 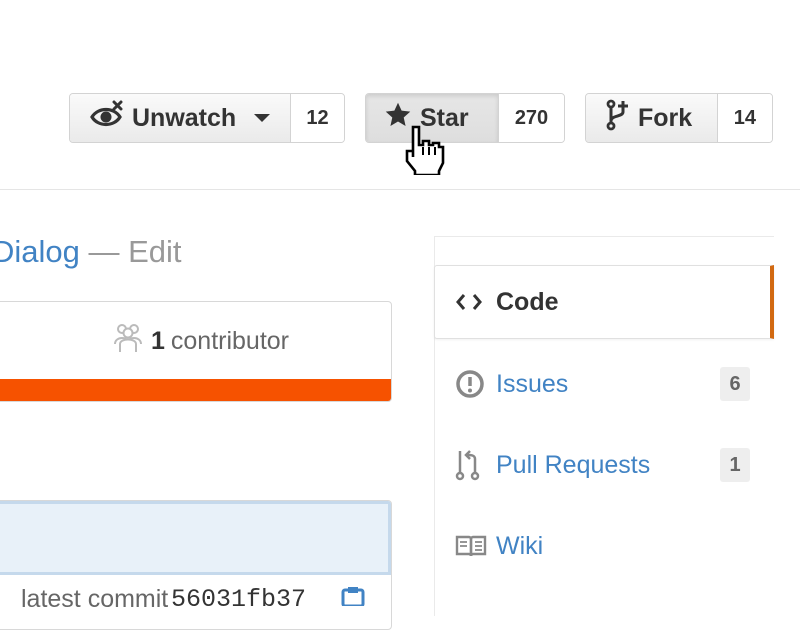 What do you see at coordinates (527, 301) in the screenshot?
I see `nav-label-code: Code` at bounding box center [527, 301].